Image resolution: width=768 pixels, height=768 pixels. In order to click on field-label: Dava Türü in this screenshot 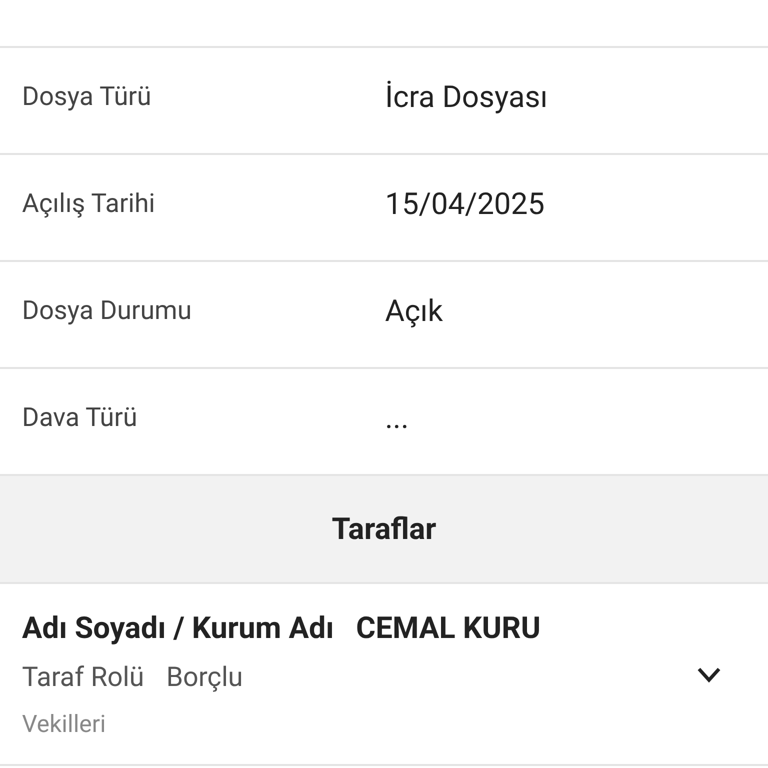, I will do `click(80, 418)`.